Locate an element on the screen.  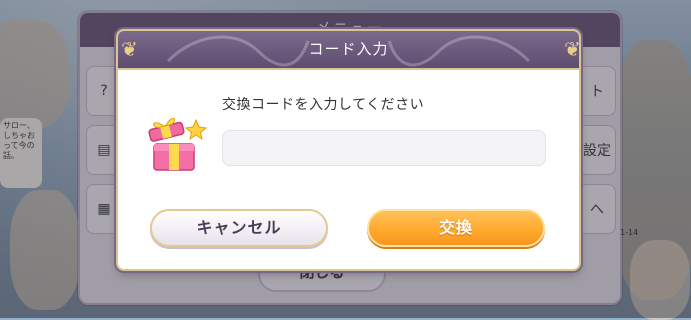
code-input is located at coordinates (384, 148).